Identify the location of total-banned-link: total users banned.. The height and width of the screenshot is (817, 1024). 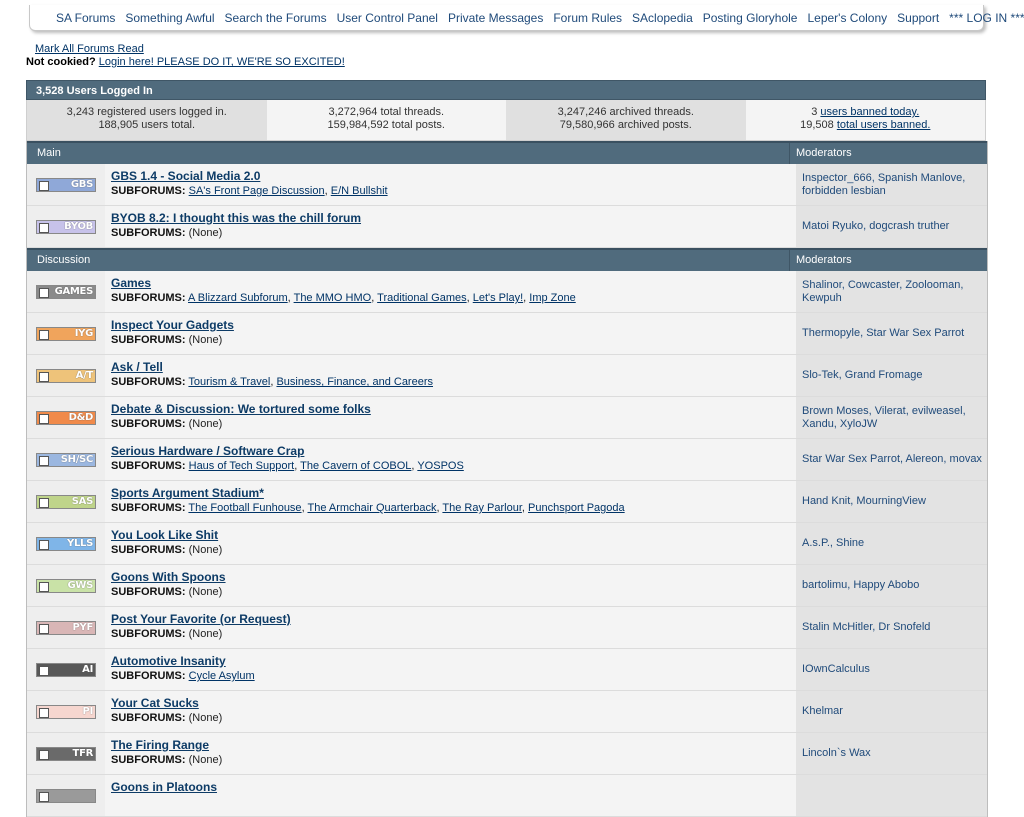
(884, 125).